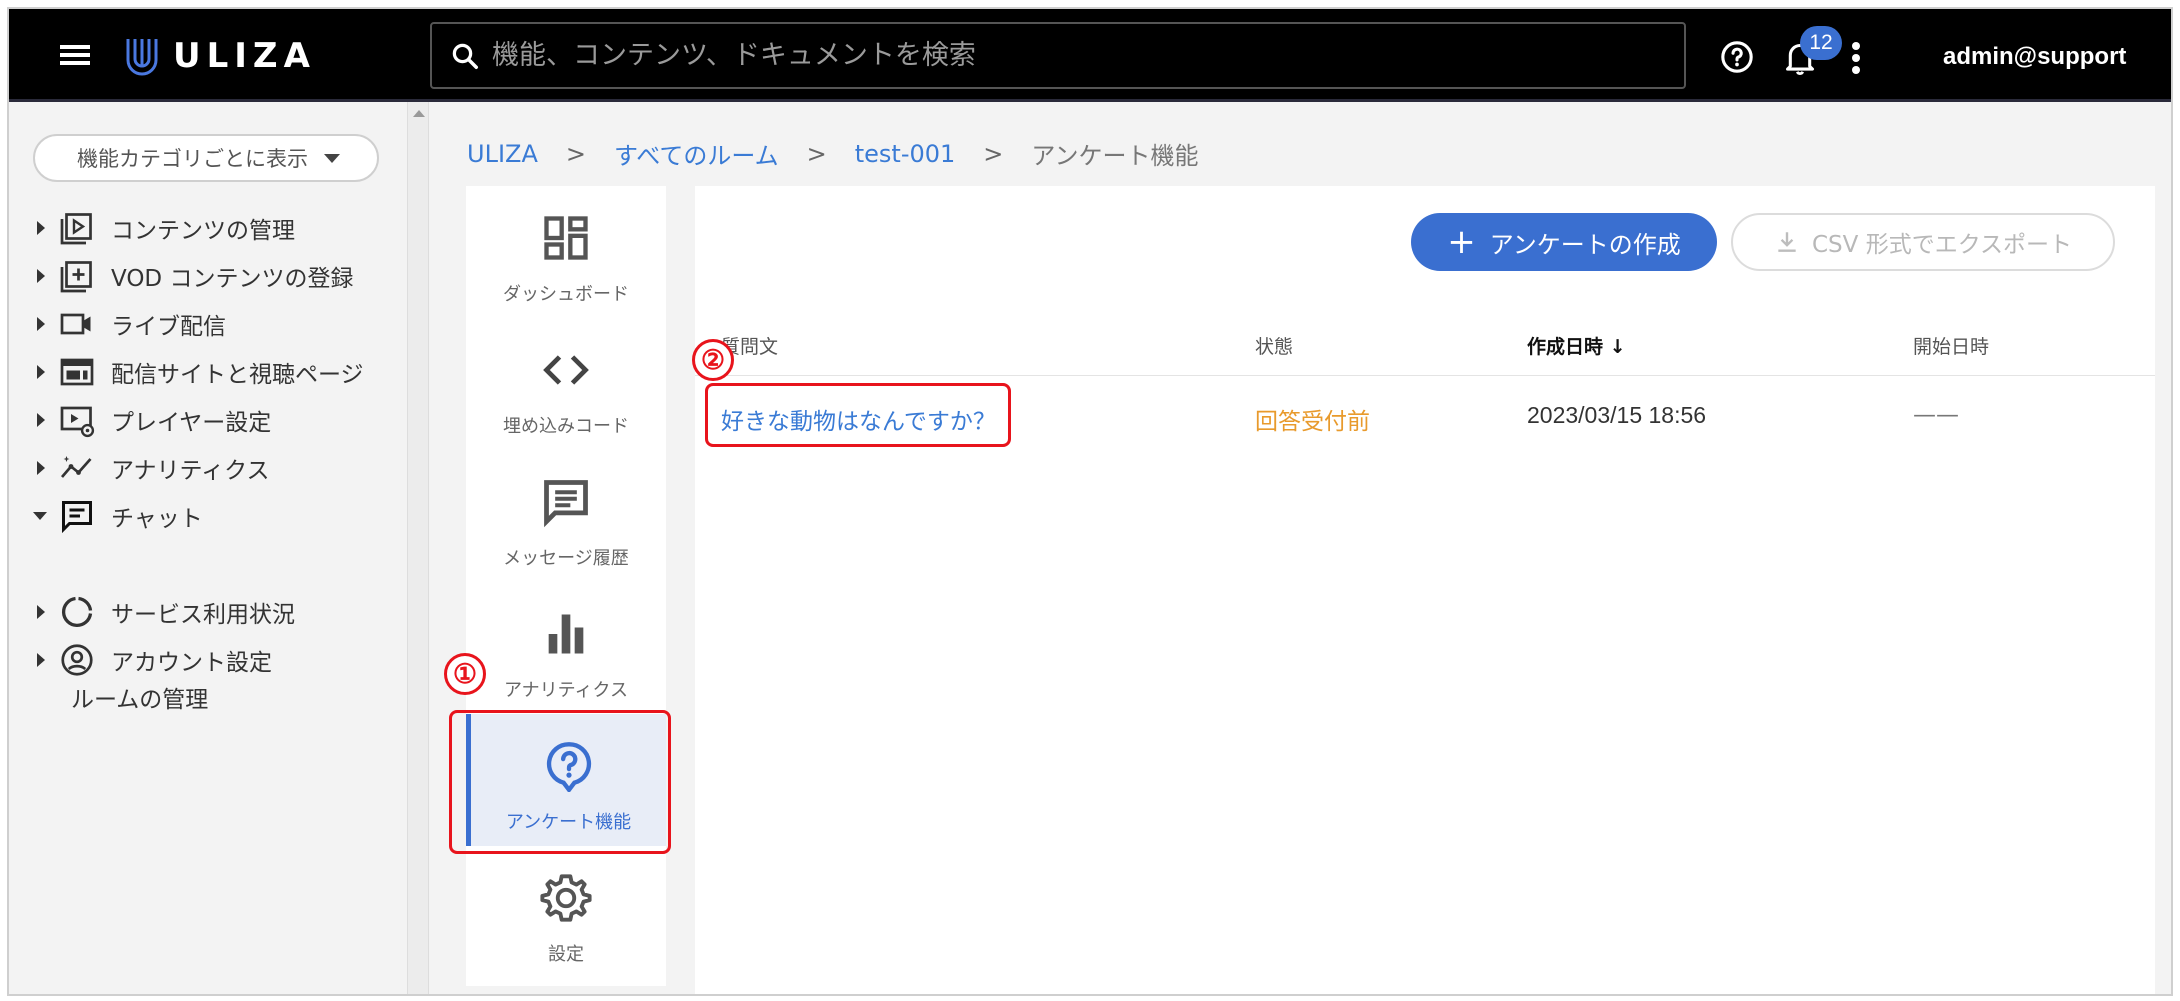 The image size is (2180, 1001). I want to click on sidebar-item-player-settings: プレイヤー設定, so click(151, 420).